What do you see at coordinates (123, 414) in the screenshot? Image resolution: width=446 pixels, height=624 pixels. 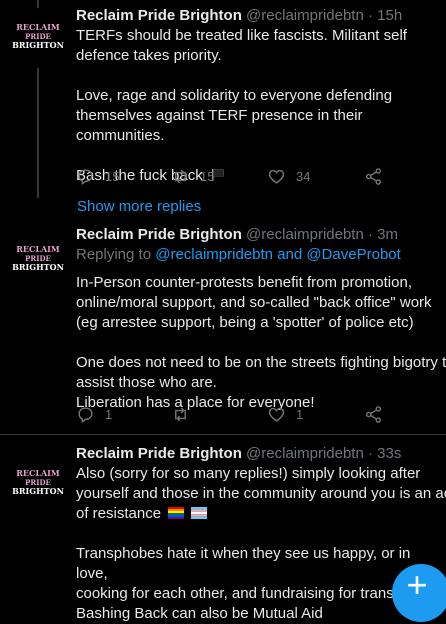 I see `reply-button: 1` at bounding box center [123, 414].